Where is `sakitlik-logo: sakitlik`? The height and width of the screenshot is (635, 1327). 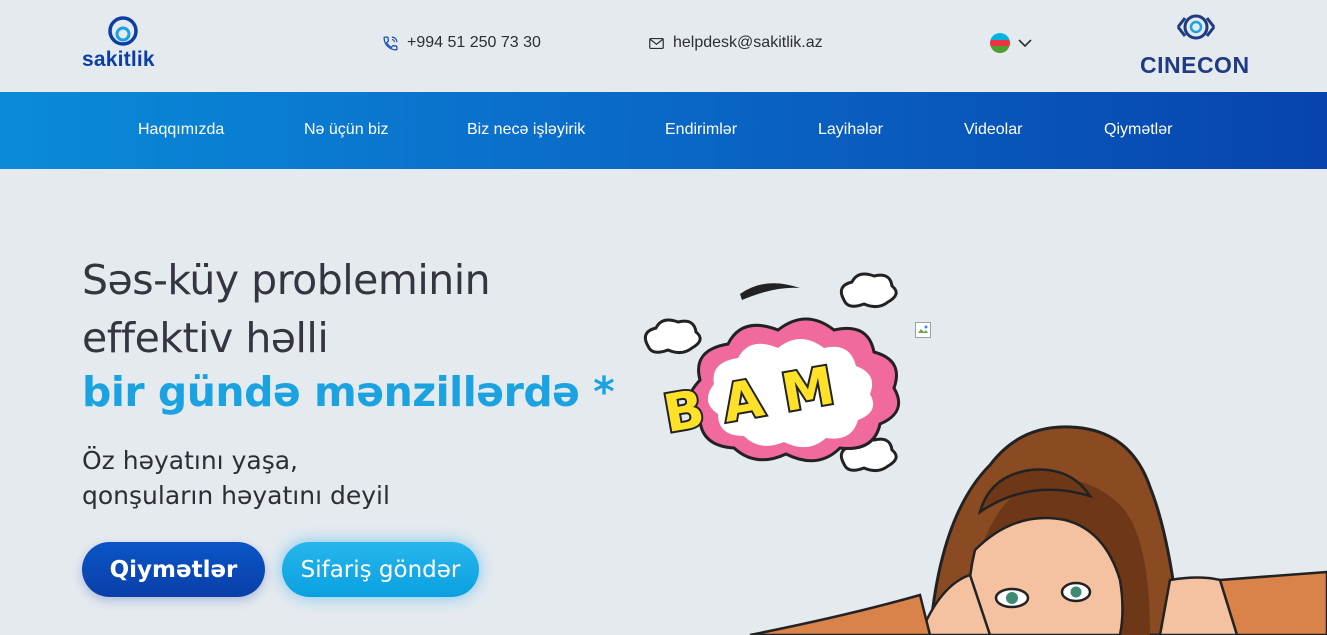
sakitlik-logo: sakitlik is located at coordinates (127, 45).